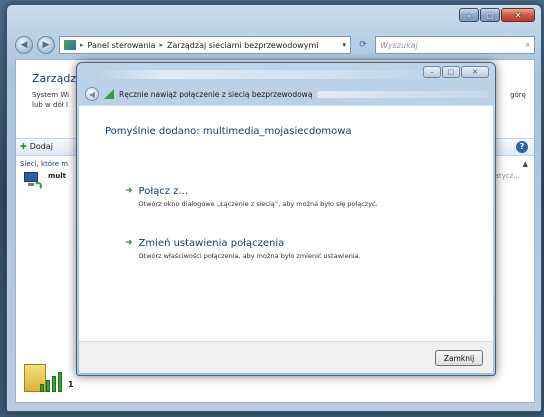  I want to click on search-icon: ⌕, so click(528, 45).